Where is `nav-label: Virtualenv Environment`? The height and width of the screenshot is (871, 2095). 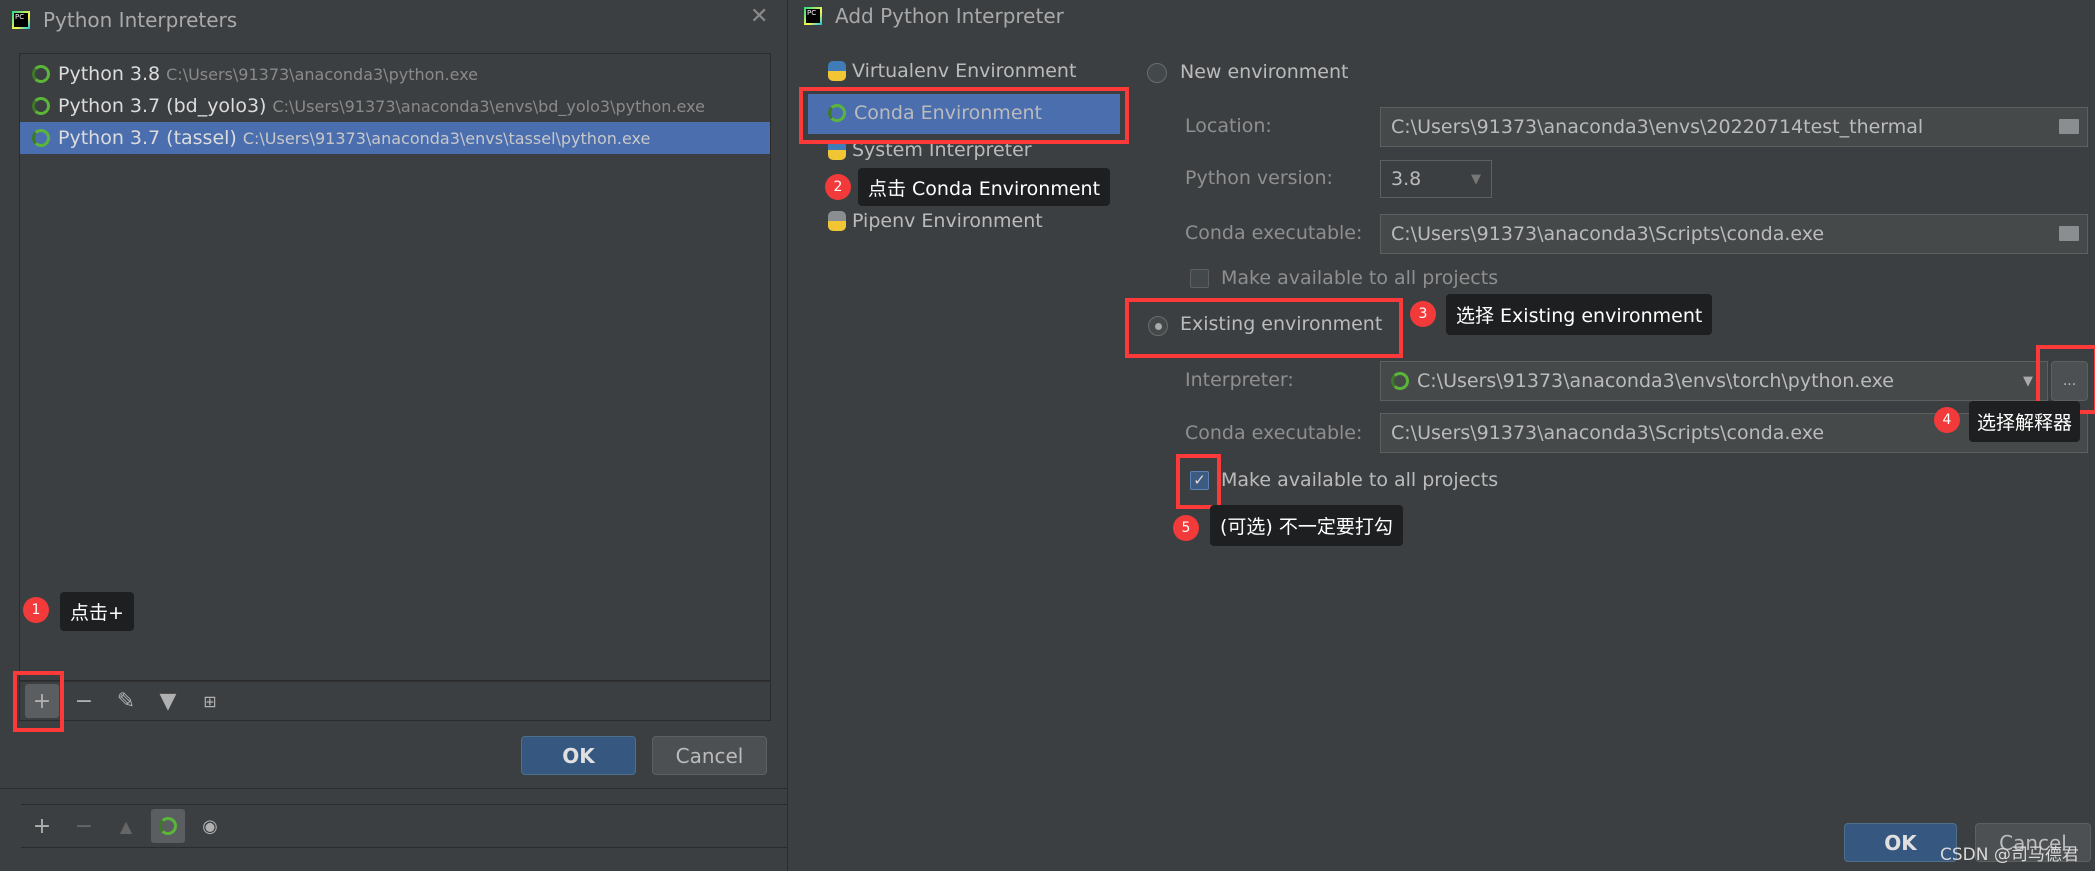 nav-label: Virtualenv Environment is located at coordinates (964, 71).